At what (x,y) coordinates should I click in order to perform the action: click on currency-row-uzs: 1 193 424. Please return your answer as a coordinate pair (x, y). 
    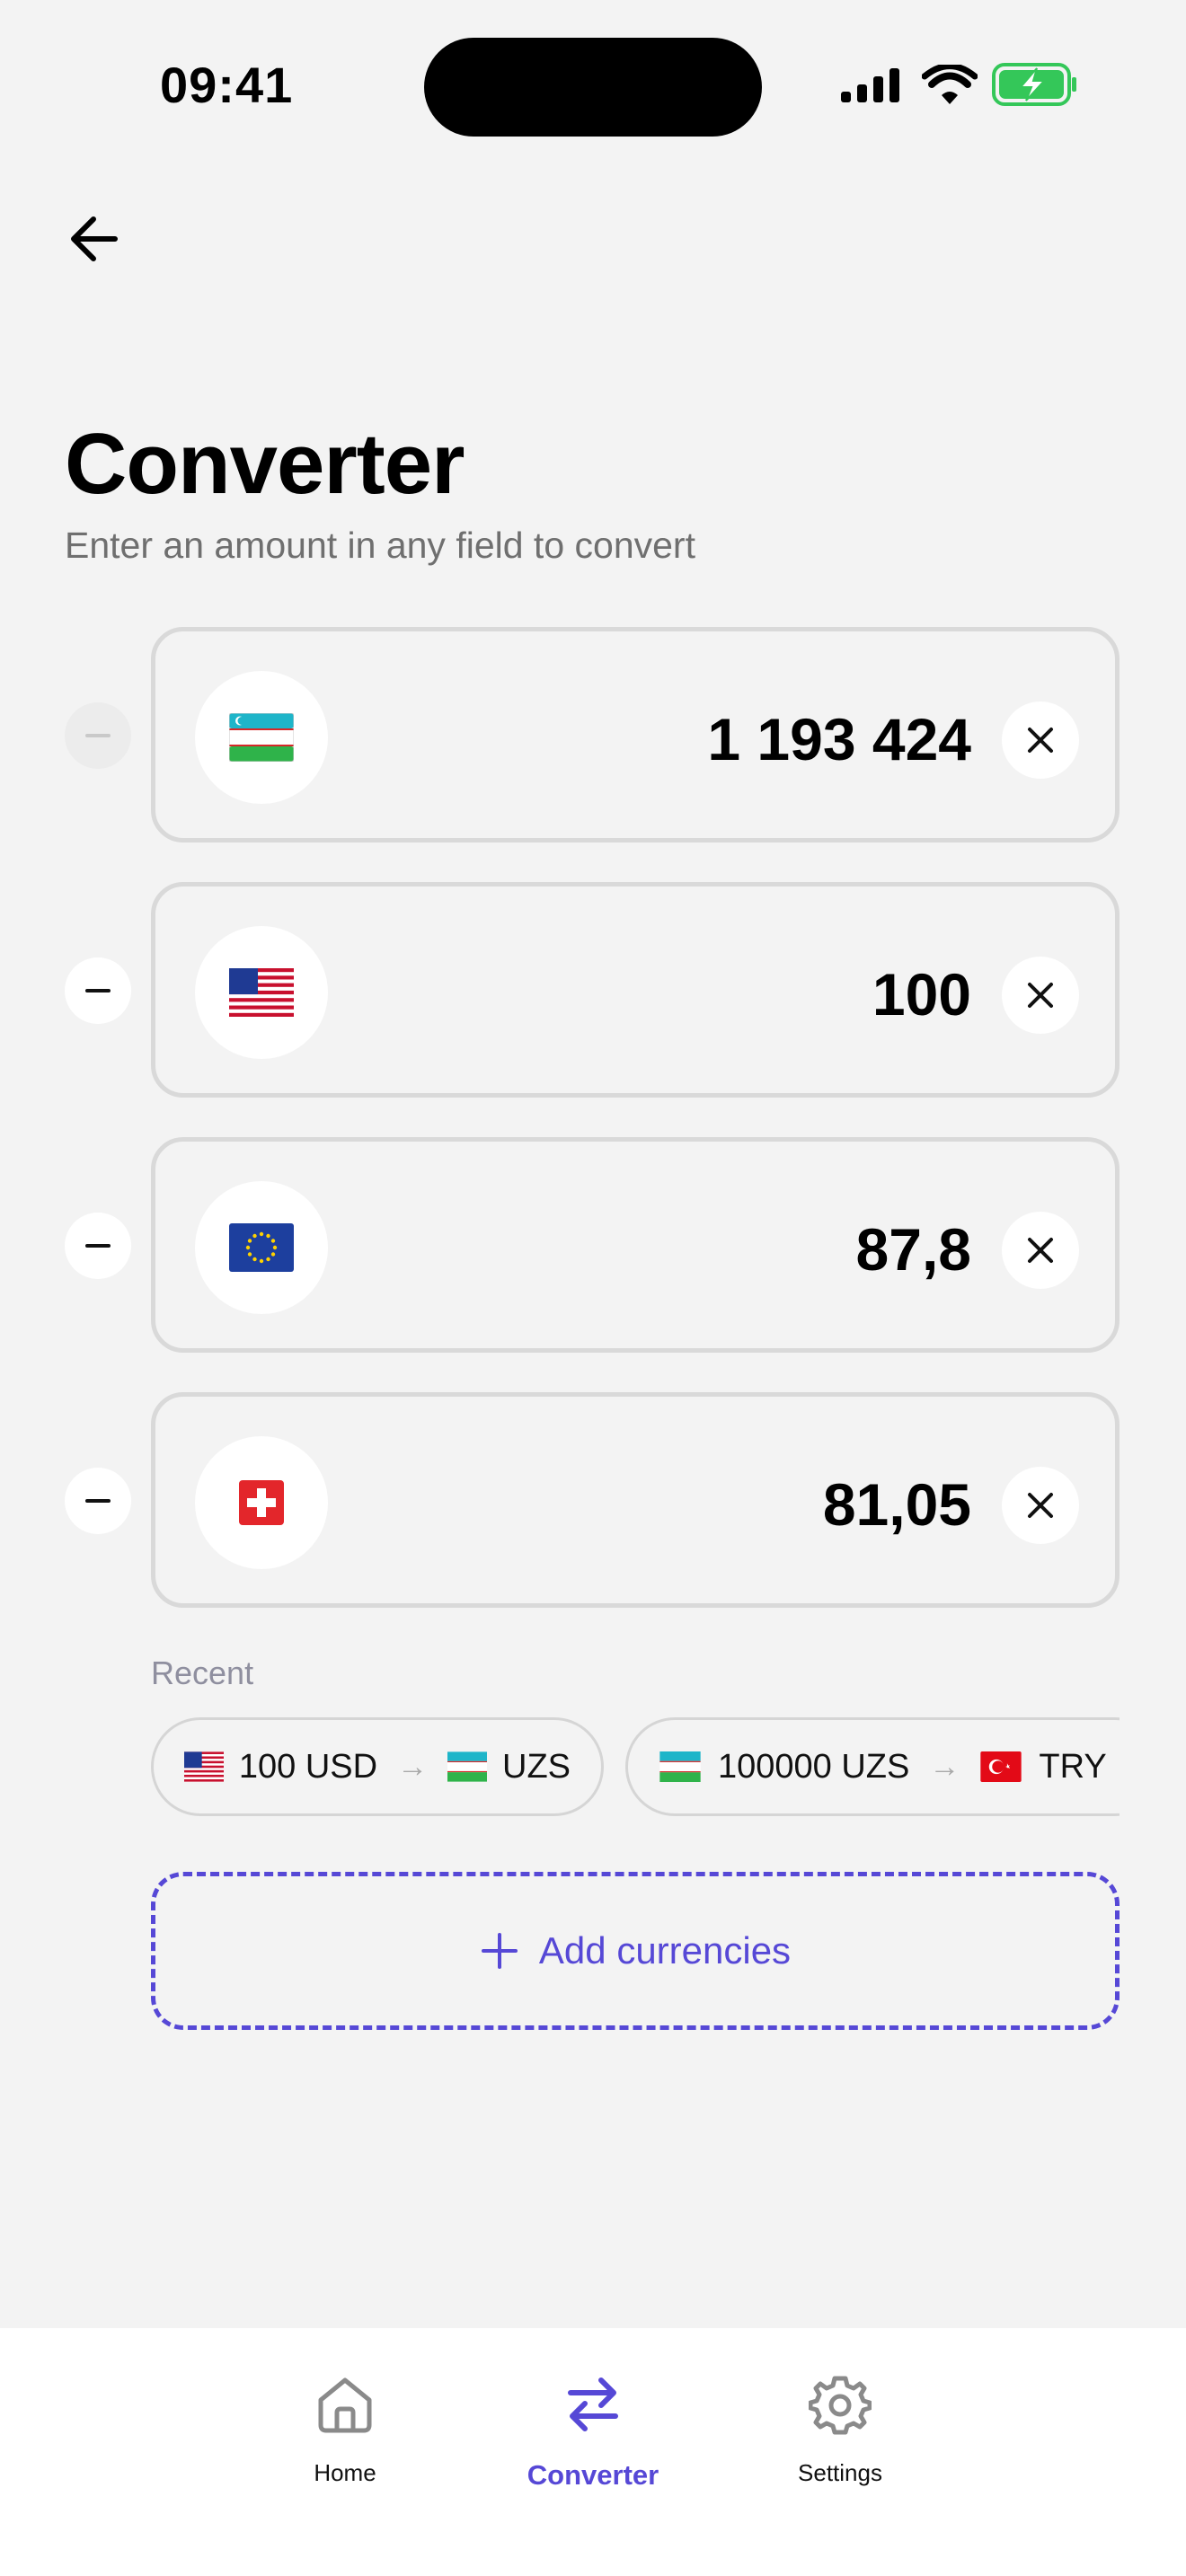
    Looking at the image, I should click on (593, 734).